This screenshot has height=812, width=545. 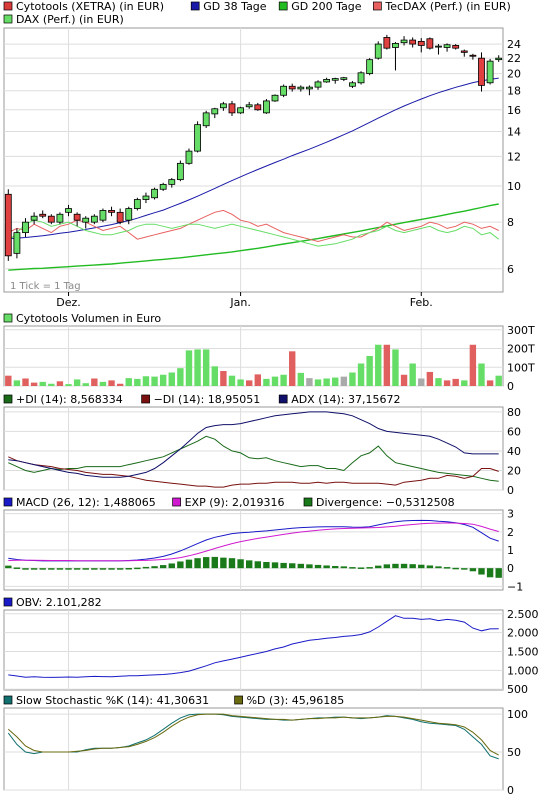 What do you see at coordinates (515, 586) in the screenshot?
I see `y-tick-label: −1` at bounding box center [515, 586].